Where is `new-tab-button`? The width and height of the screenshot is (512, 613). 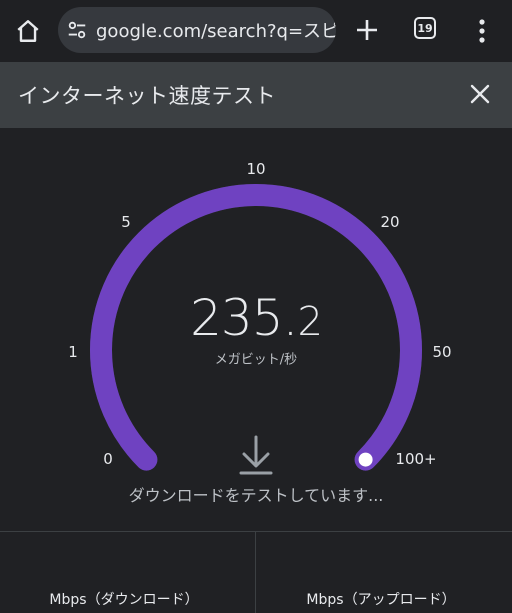 new-tab-button is located at coordinates (367, 30).